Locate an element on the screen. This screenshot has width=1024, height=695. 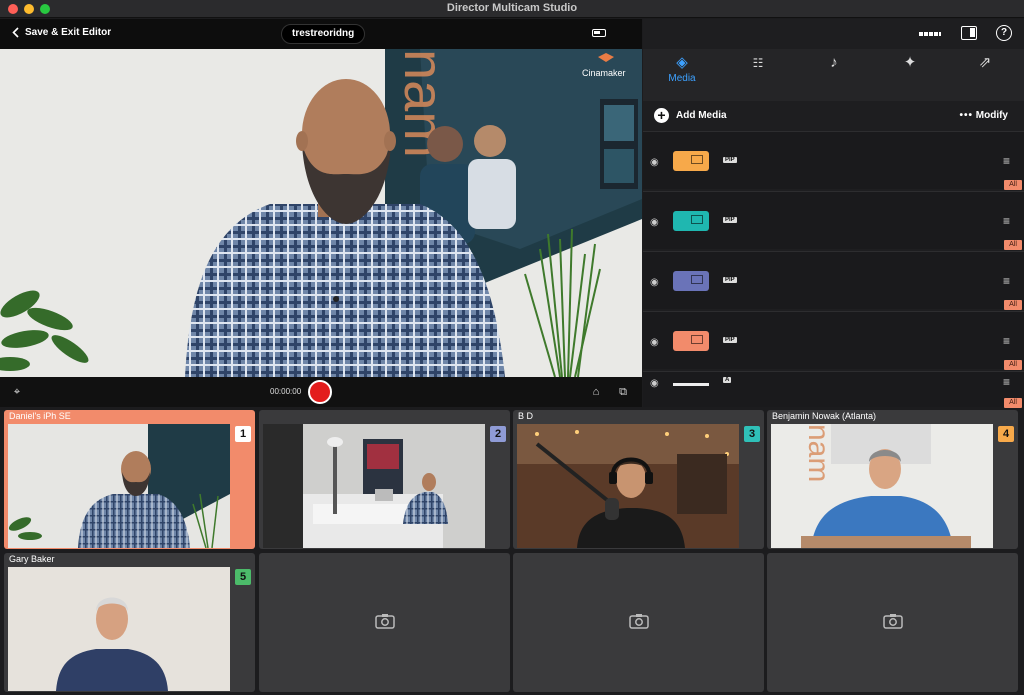
camera-number: 1 is located at coordinates (243, 434).